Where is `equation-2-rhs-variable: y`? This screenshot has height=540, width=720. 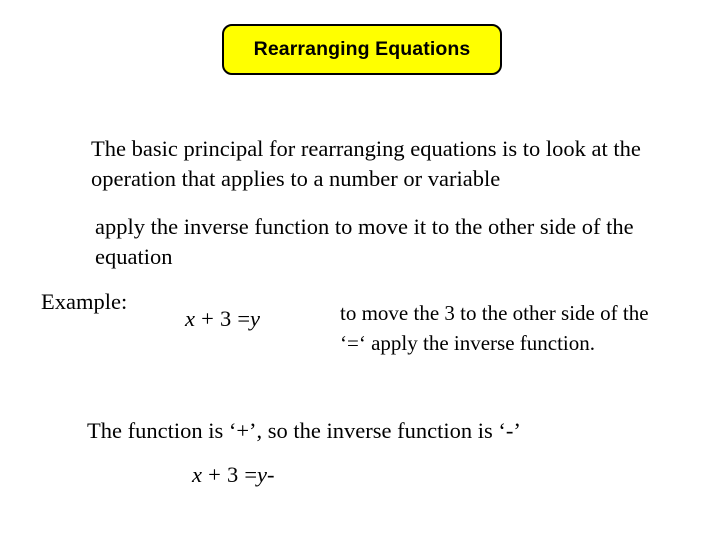 equation-2-rhs-variable: y is located at coordinates (262, 474).